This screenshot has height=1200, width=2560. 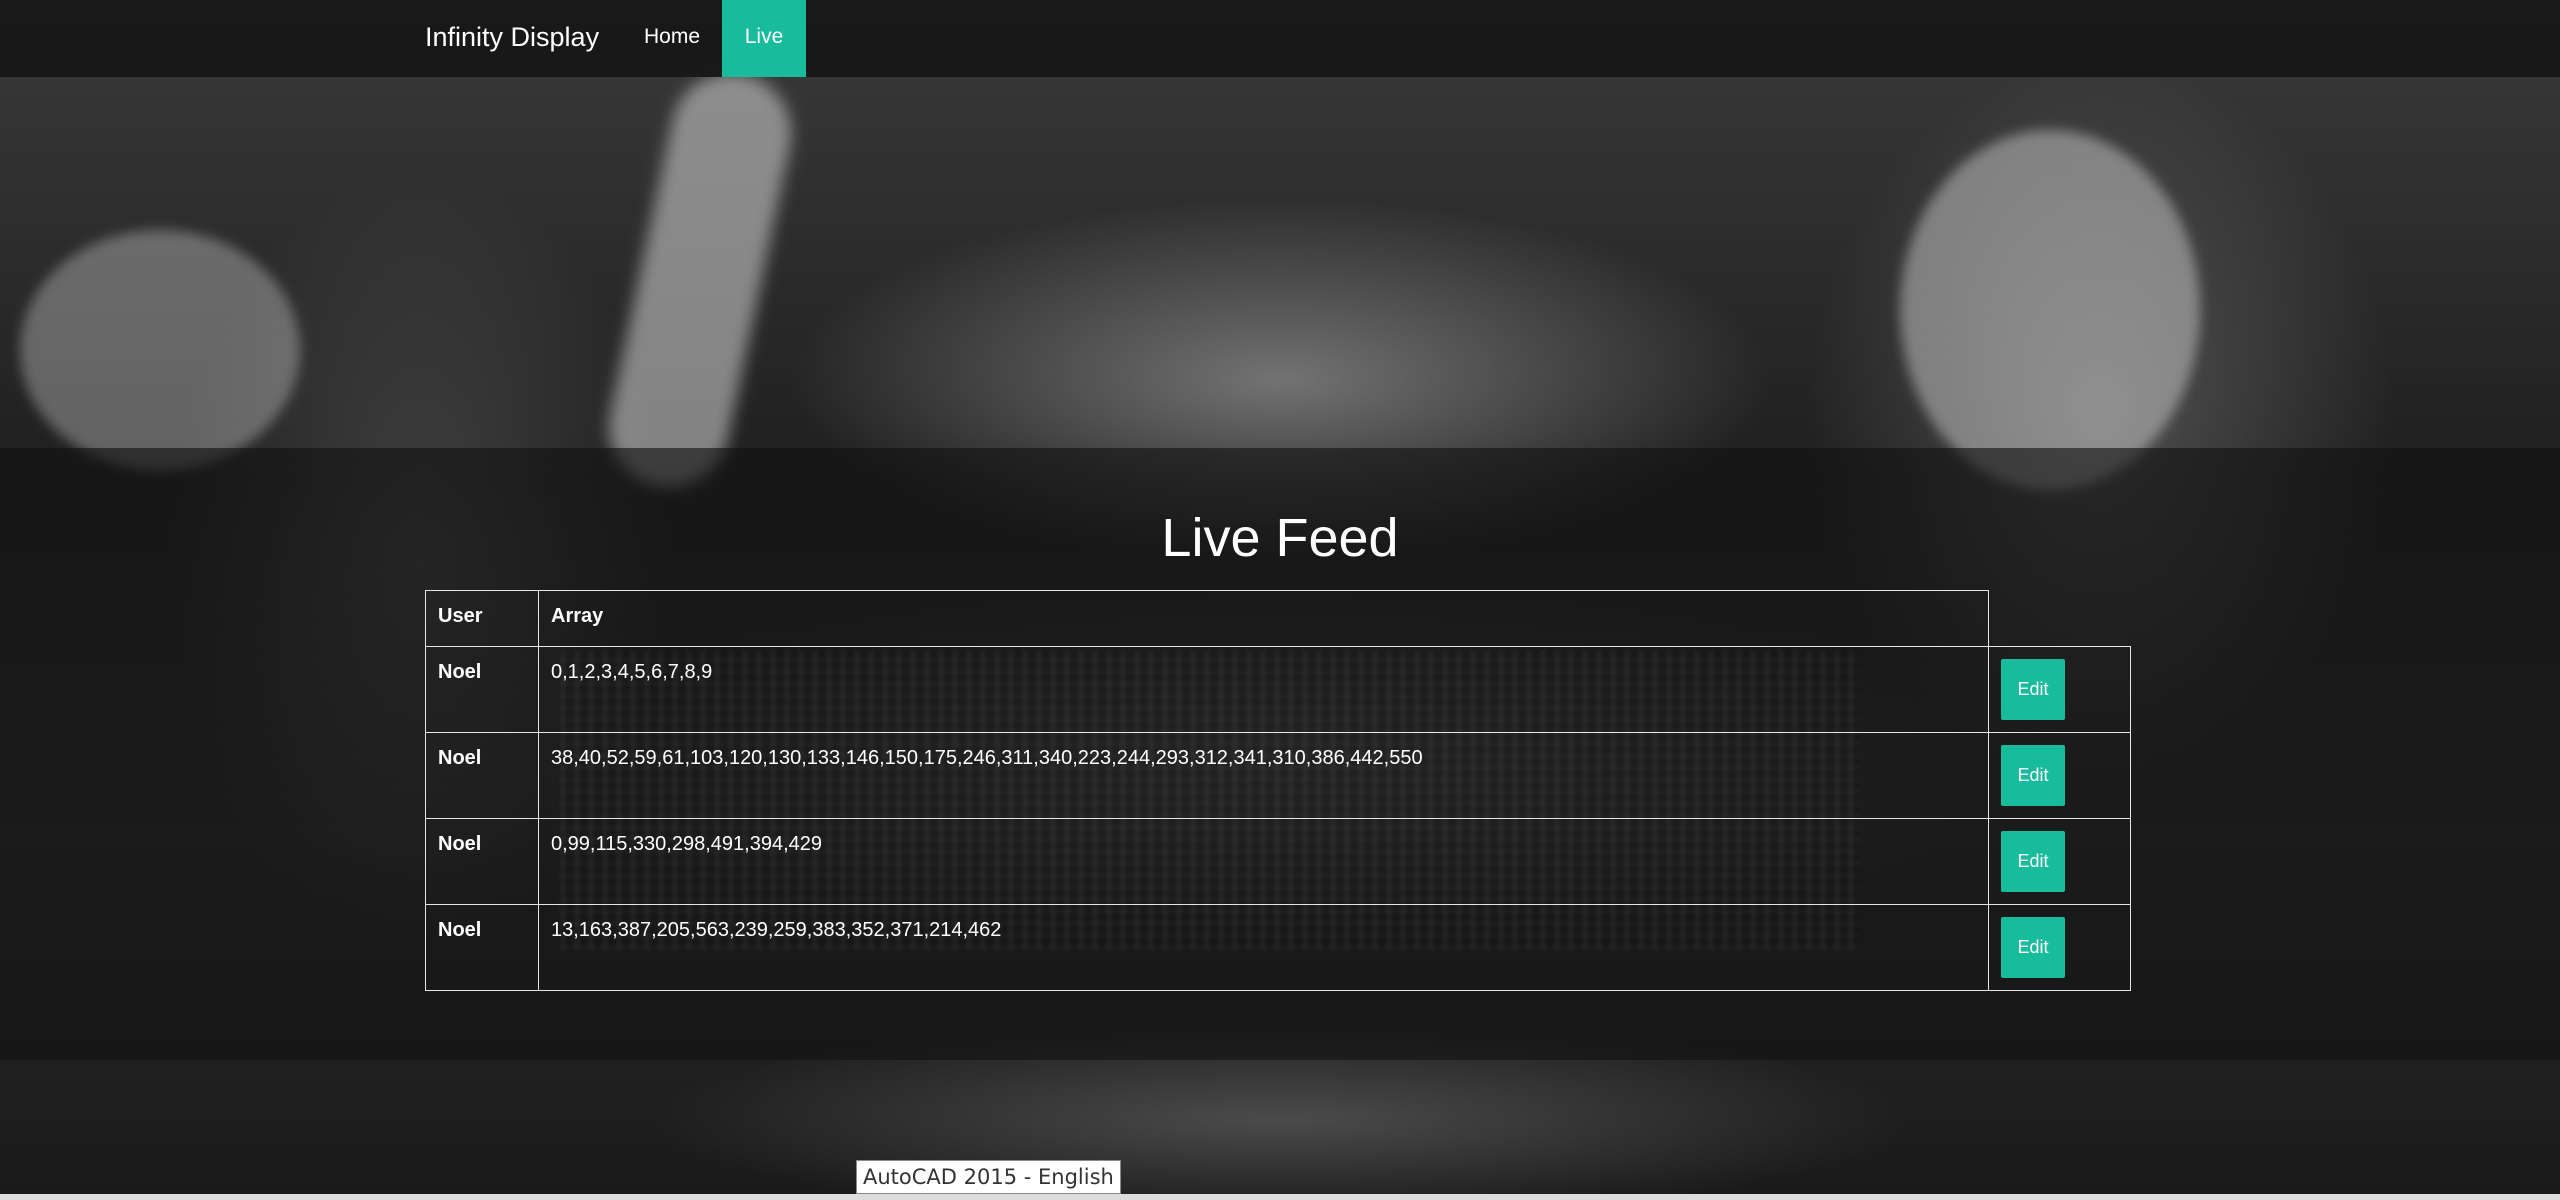 What do you see at coordinates (764, 38) in the screenshot?
I see `nav-live-link: Live` at bounding box center [764, 38].